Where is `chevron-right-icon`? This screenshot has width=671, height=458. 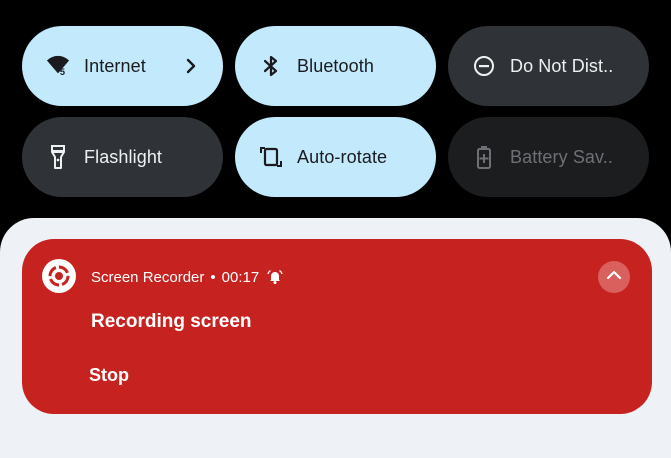
chevron-right-icon is located at coordinates (191, 66).